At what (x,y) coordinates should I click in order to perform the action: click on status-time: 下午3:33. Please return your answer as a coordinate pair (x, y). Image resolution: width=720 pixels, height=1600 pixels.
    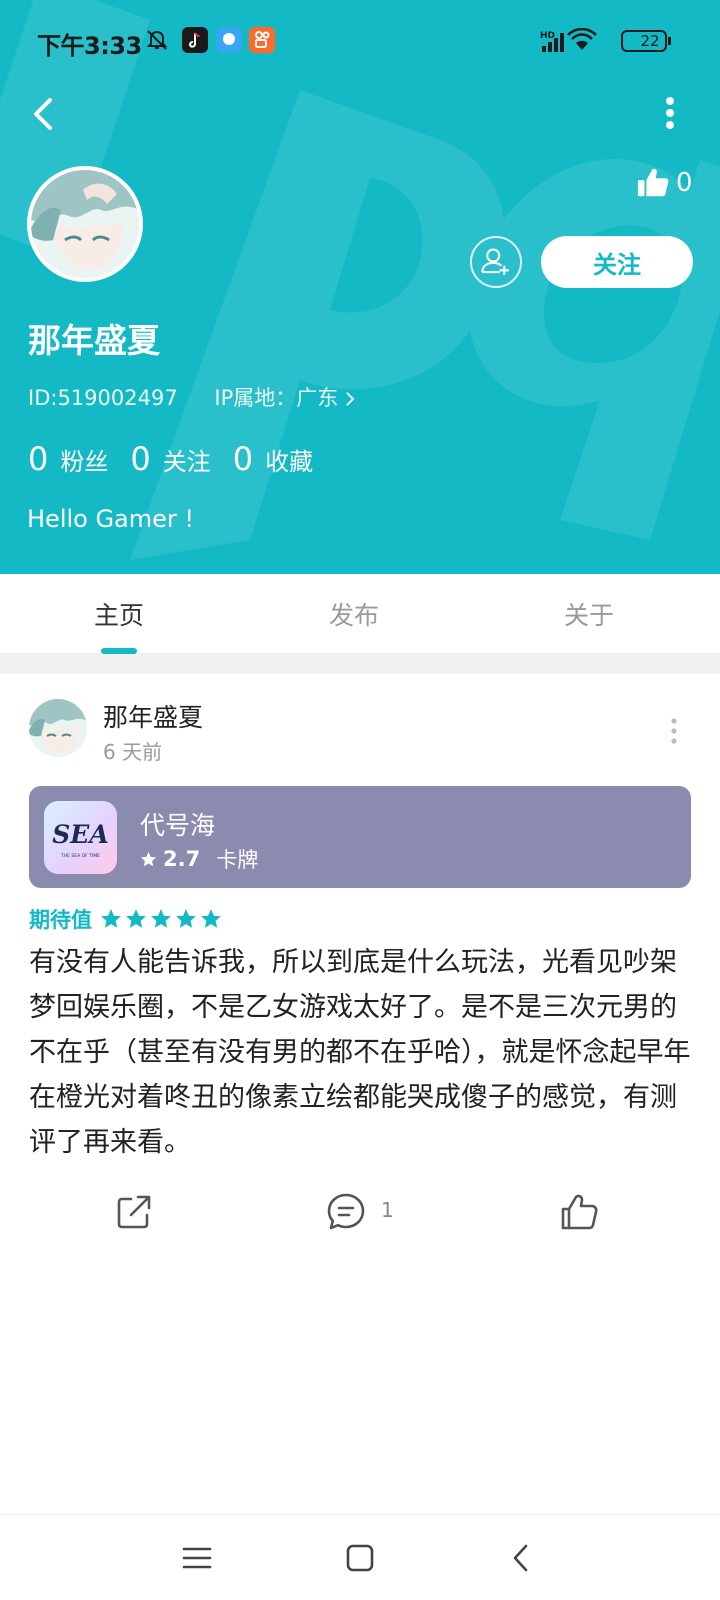
    Looking at the image, I should click on (89, 46).